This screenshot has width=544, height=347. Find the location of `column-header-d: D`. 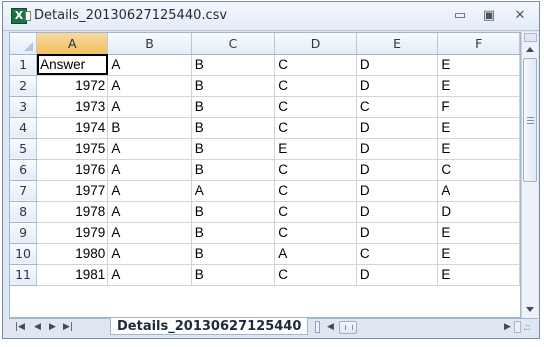

column-header-d: D is located at coordinates (315, 44).